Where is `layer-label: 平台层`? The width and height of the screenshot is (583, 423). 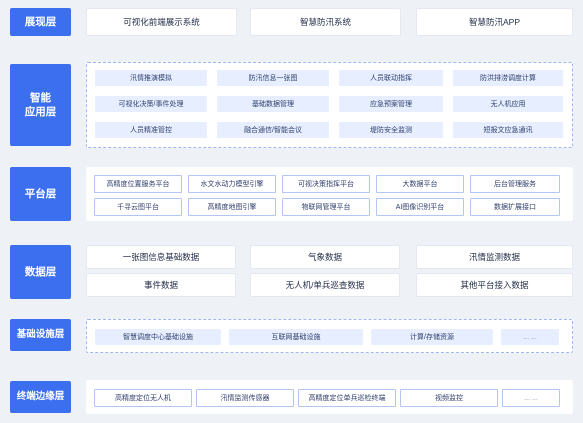 layer-label: 平台层 is located at coordinates (40, 194).